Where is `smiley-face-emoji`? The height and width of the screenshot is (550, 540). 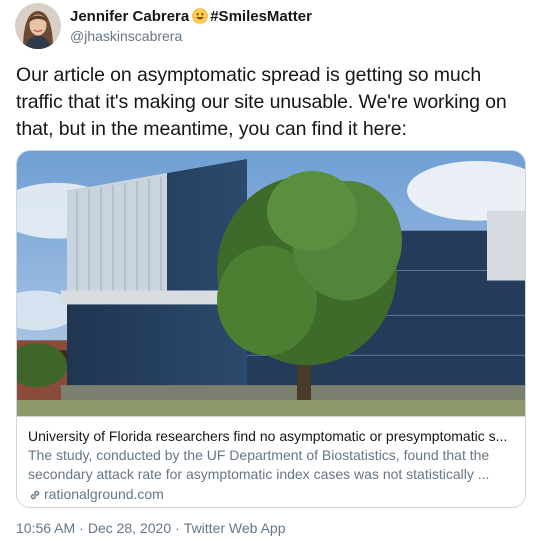 smiley-face-emoji is located at coordinates (200, 16).